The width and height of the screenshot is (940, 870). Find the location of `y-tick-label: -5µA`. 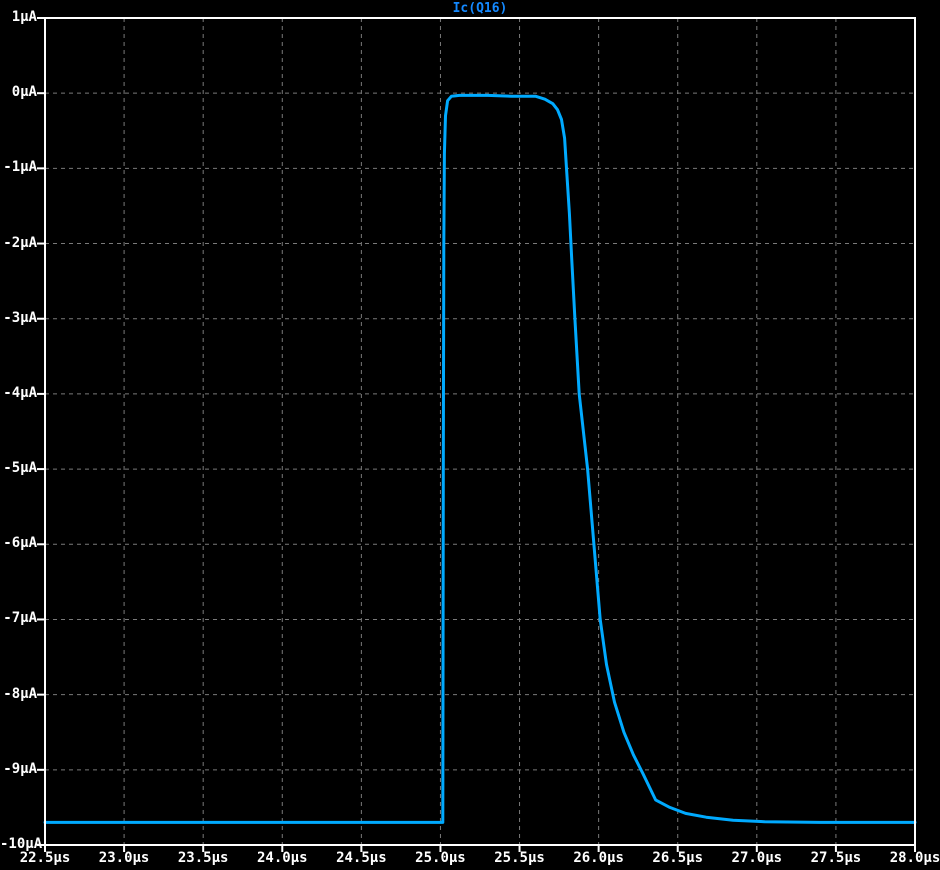

y-tick-label: -5µA is located at coordinates (20, 468).